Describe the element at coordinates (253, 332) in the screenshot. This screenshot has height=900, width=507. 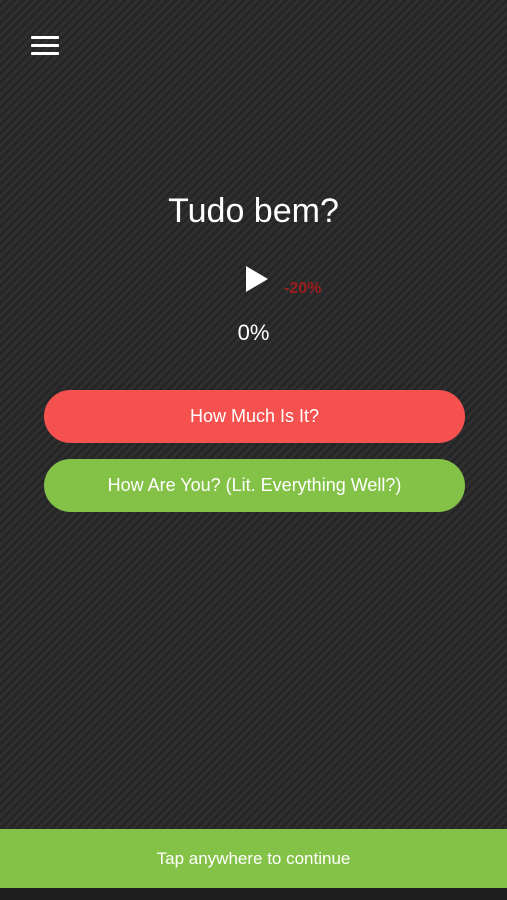
I see `progress-percent: 0%` at that location.